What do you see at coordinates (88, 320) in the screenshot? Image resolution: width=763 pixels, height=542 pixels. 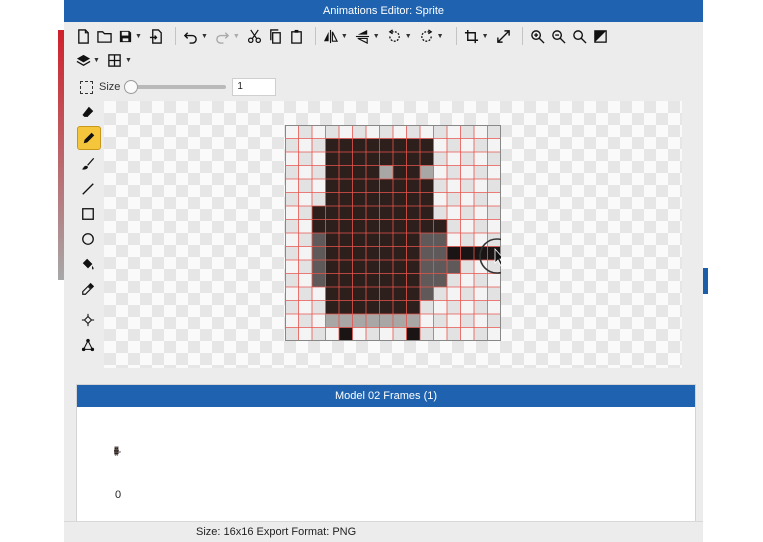 I see `crosshair-icon` at bounding box center [88, 320].